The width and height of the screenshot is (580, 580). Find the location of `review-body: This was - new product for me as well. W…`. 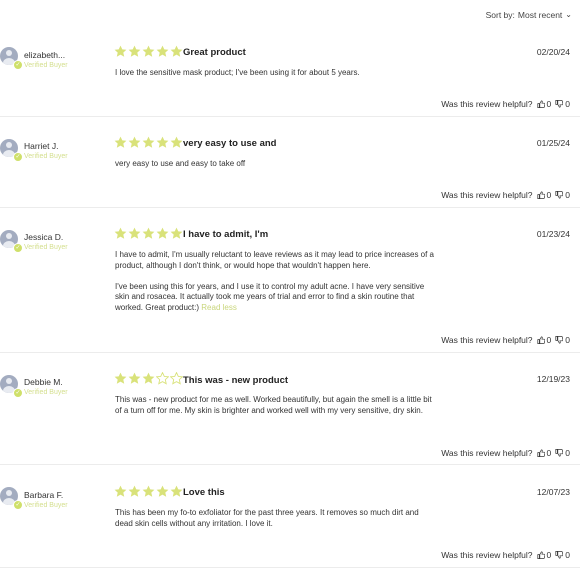

review-body: This was - new product for me as well. W… is located at coordinates (276, 405).